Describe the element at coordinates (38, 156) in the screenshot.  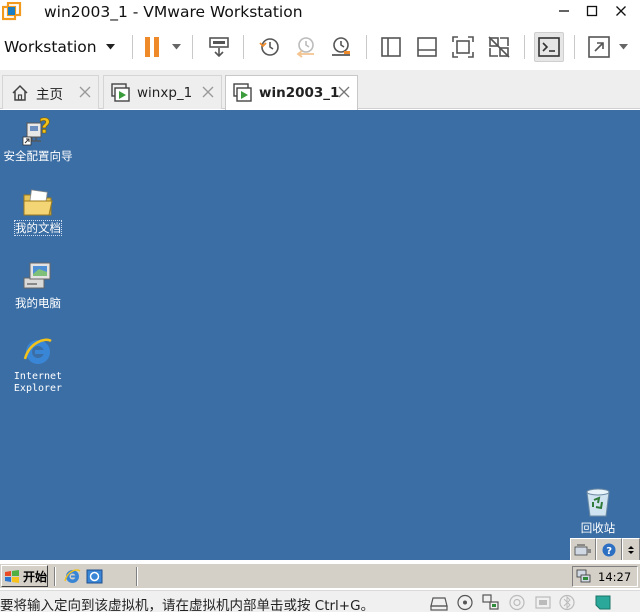
I see `desktop-icon-label: 安全配置向导` at that location.